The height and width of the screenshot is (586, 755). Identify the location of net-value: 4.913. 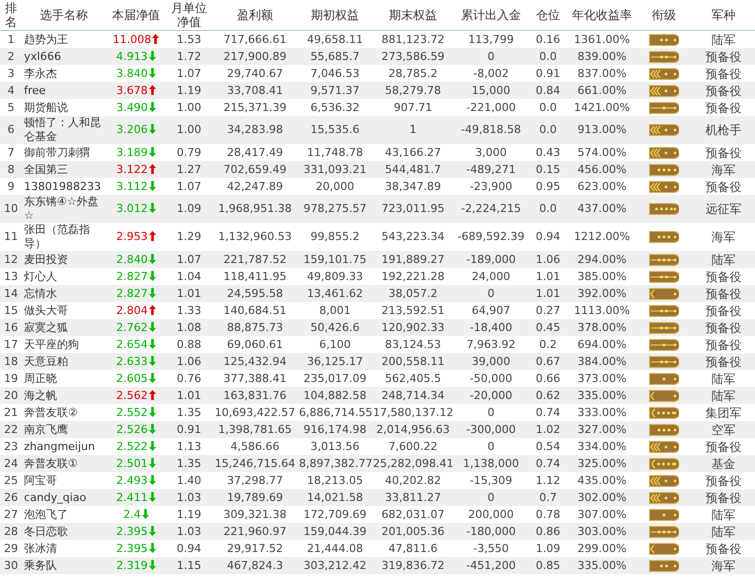
(132, 56).